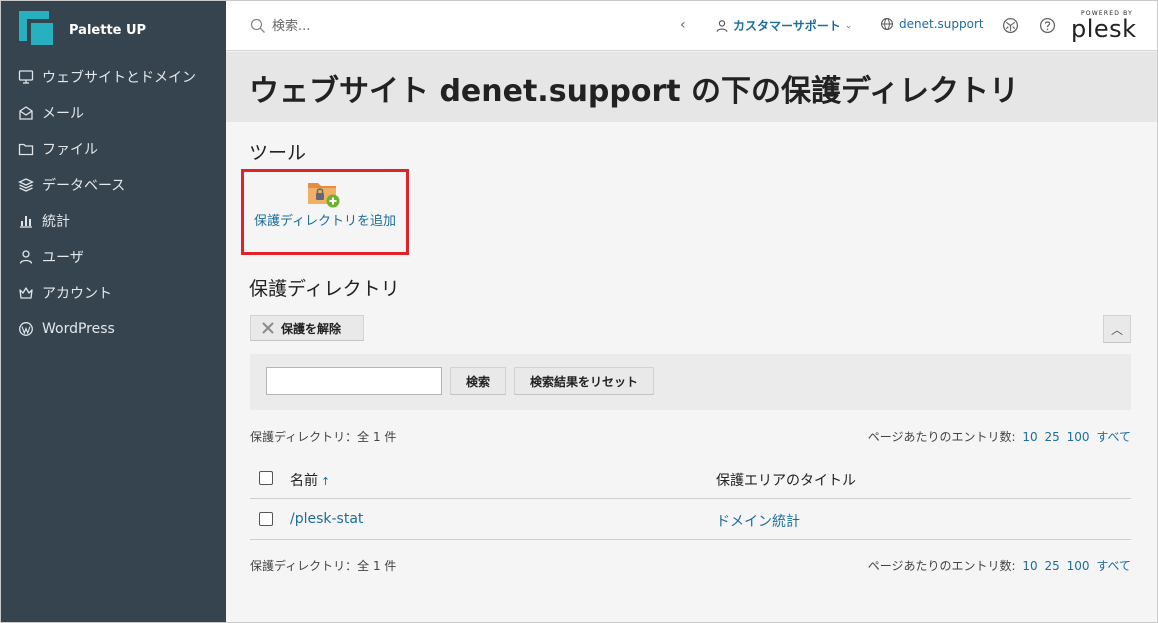 The height and width of the screenshot is (623, 1158). I want to click on palette-up-logo, so click(38, 30).